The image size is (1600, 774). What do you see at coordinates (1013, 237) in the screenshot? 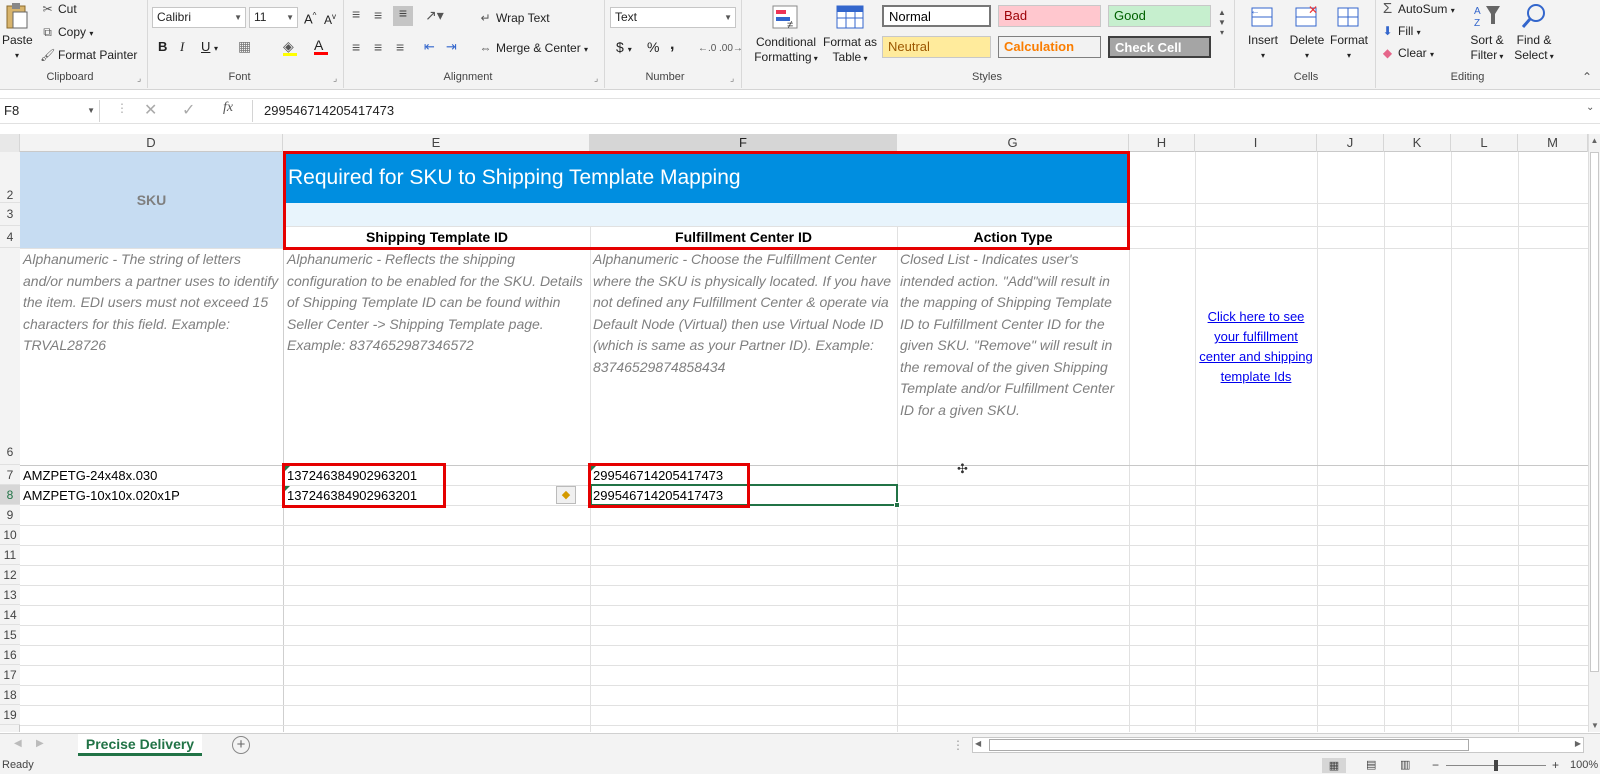
I see `header-action-type: Action Type` at bounding box center [1013, 237].